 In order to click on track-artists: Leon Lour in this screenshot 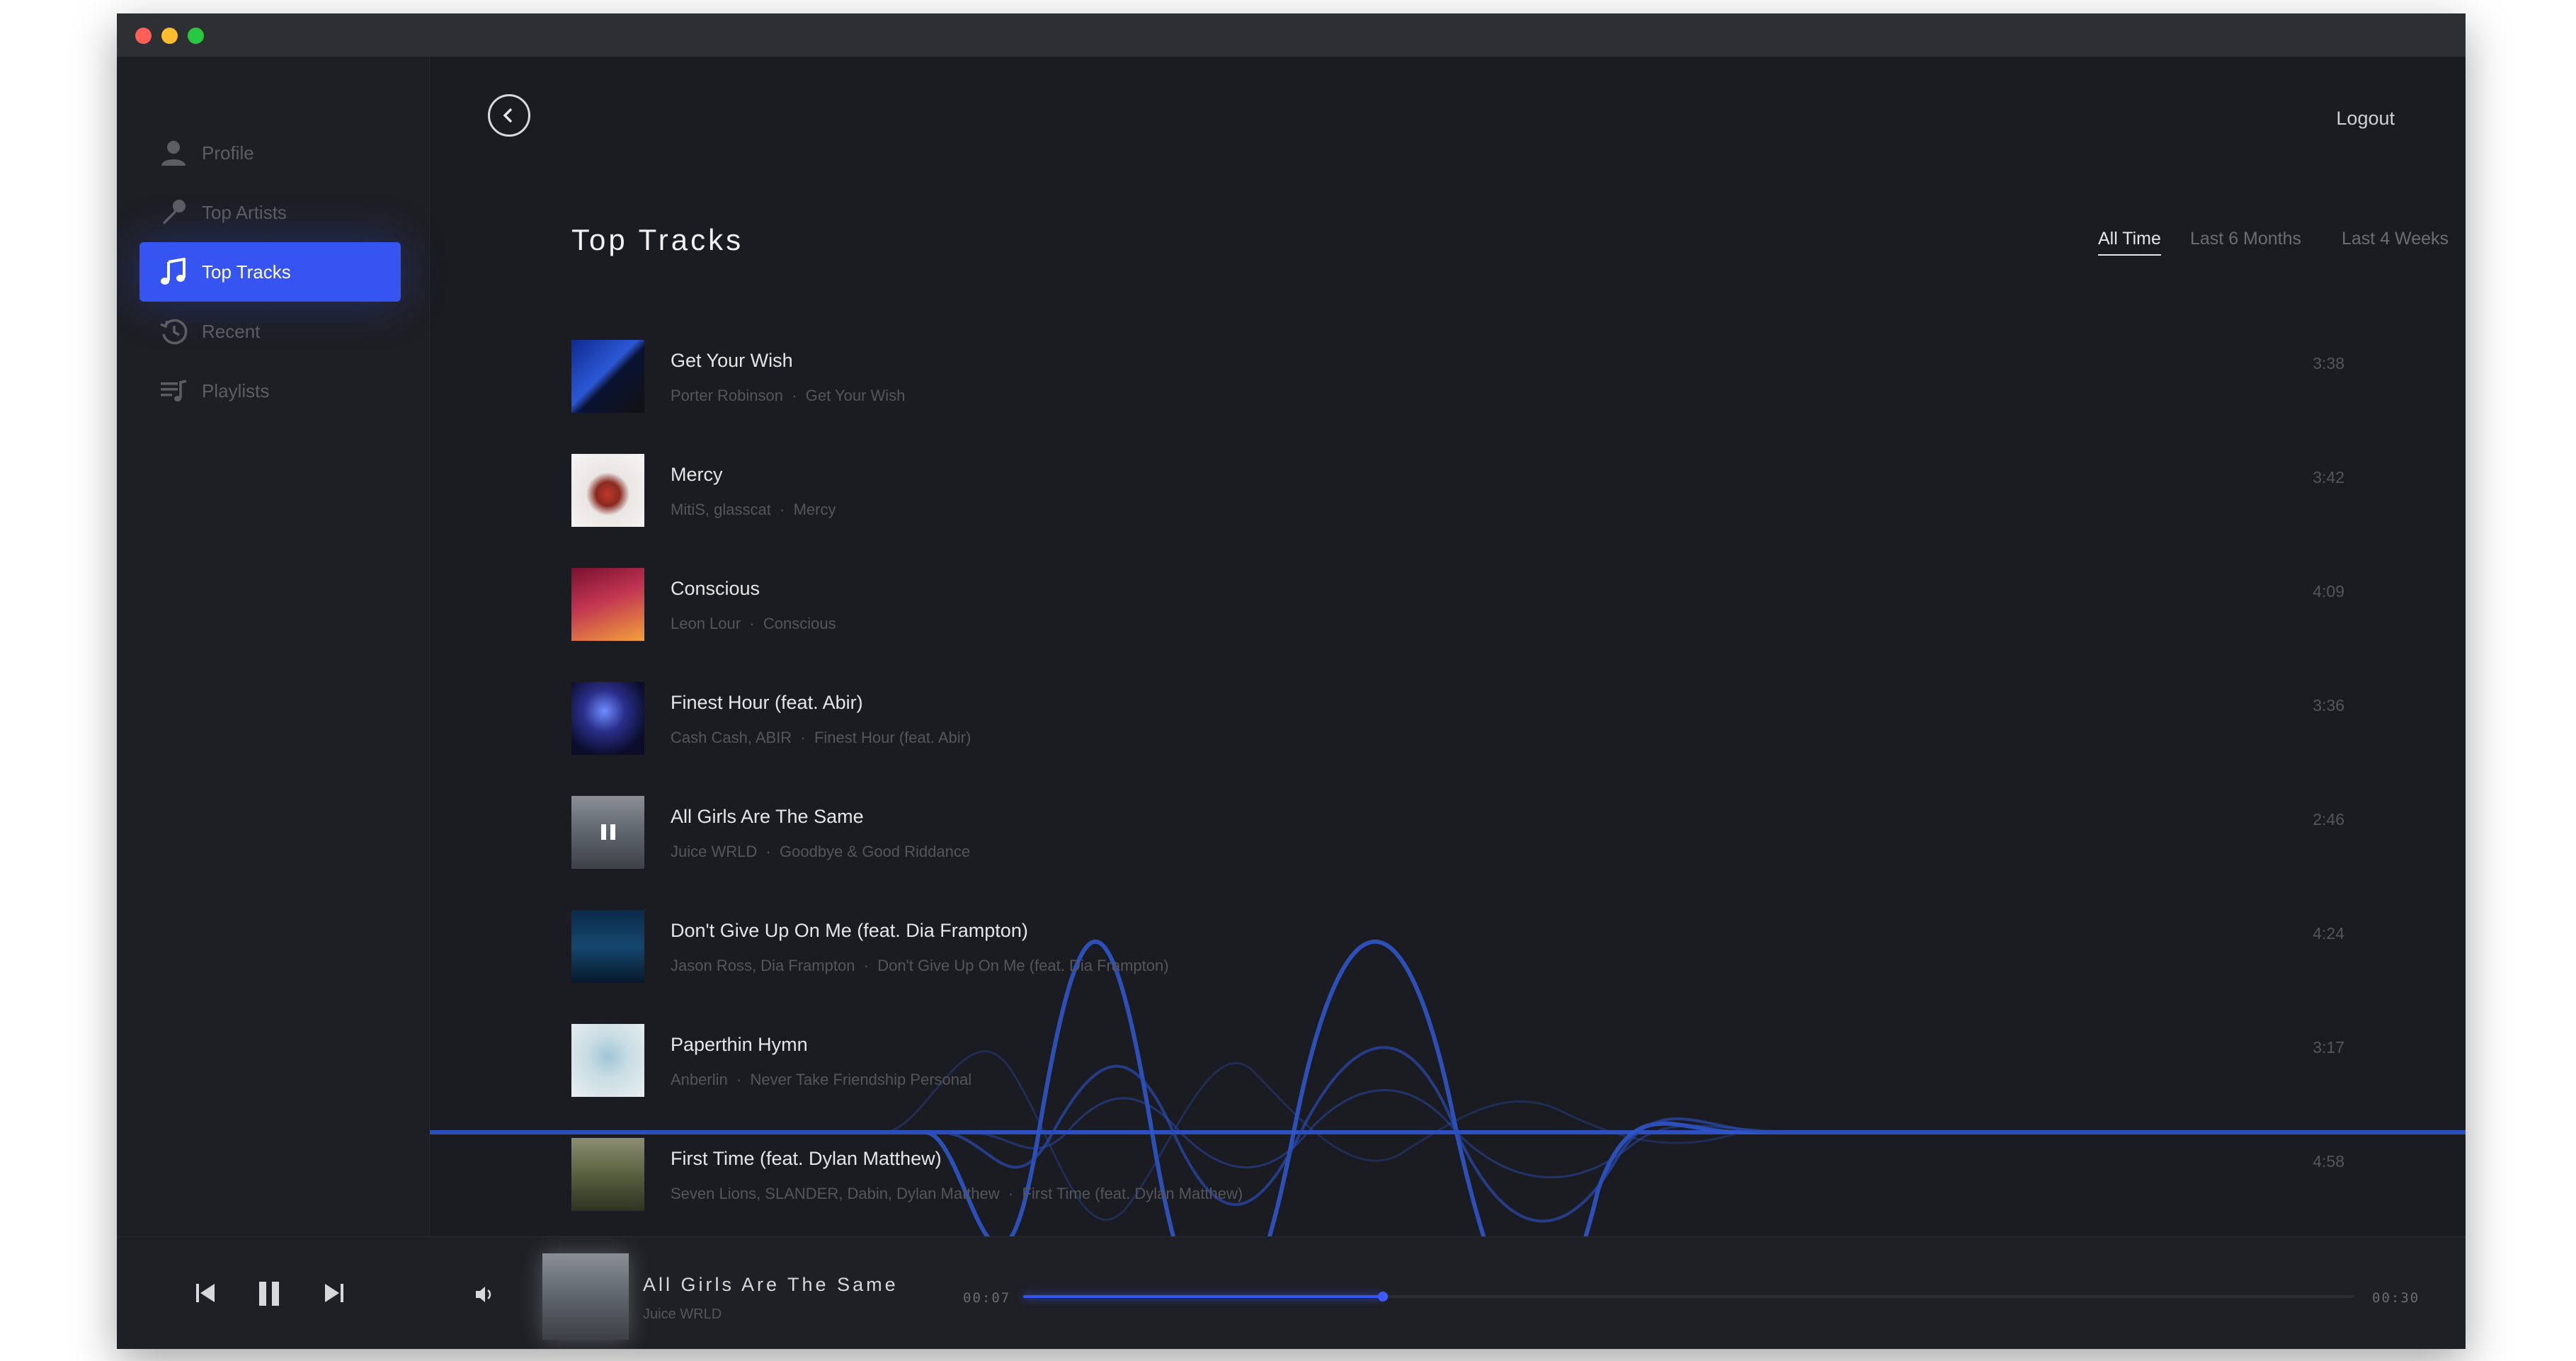, I will do `click(706, 623)`.